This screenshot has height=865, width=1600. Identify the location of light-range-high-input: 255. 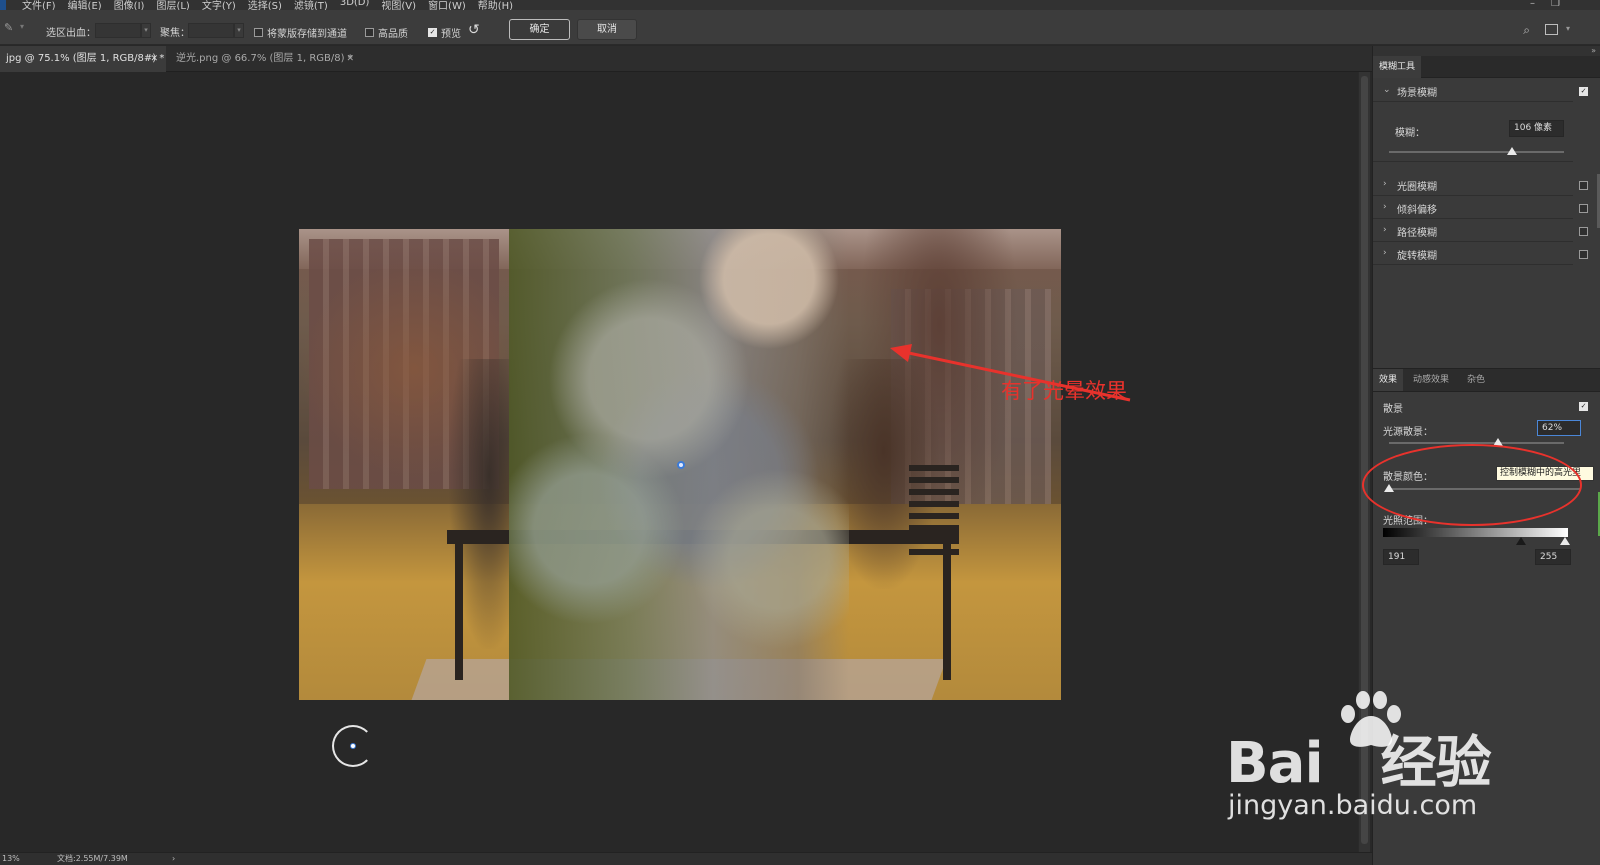
(1553, 557).